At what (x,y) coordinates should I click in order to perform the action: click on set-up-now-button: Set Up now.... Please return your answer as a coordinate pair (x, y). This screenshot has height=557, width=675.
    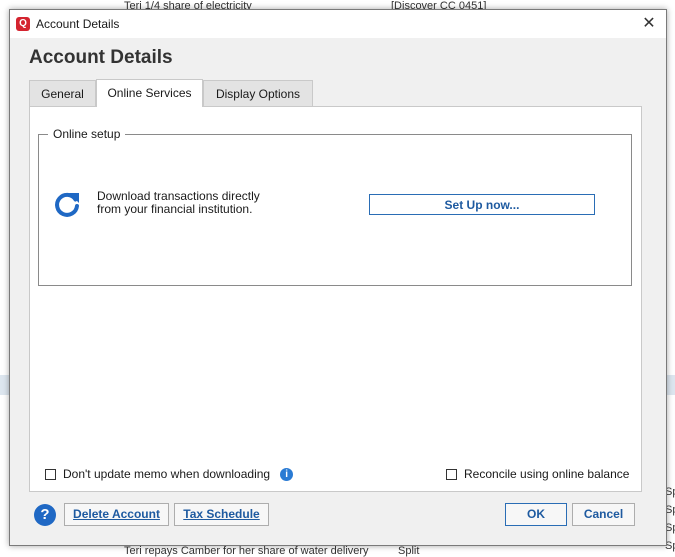
    Looking at the image, I should click on (482, 204).